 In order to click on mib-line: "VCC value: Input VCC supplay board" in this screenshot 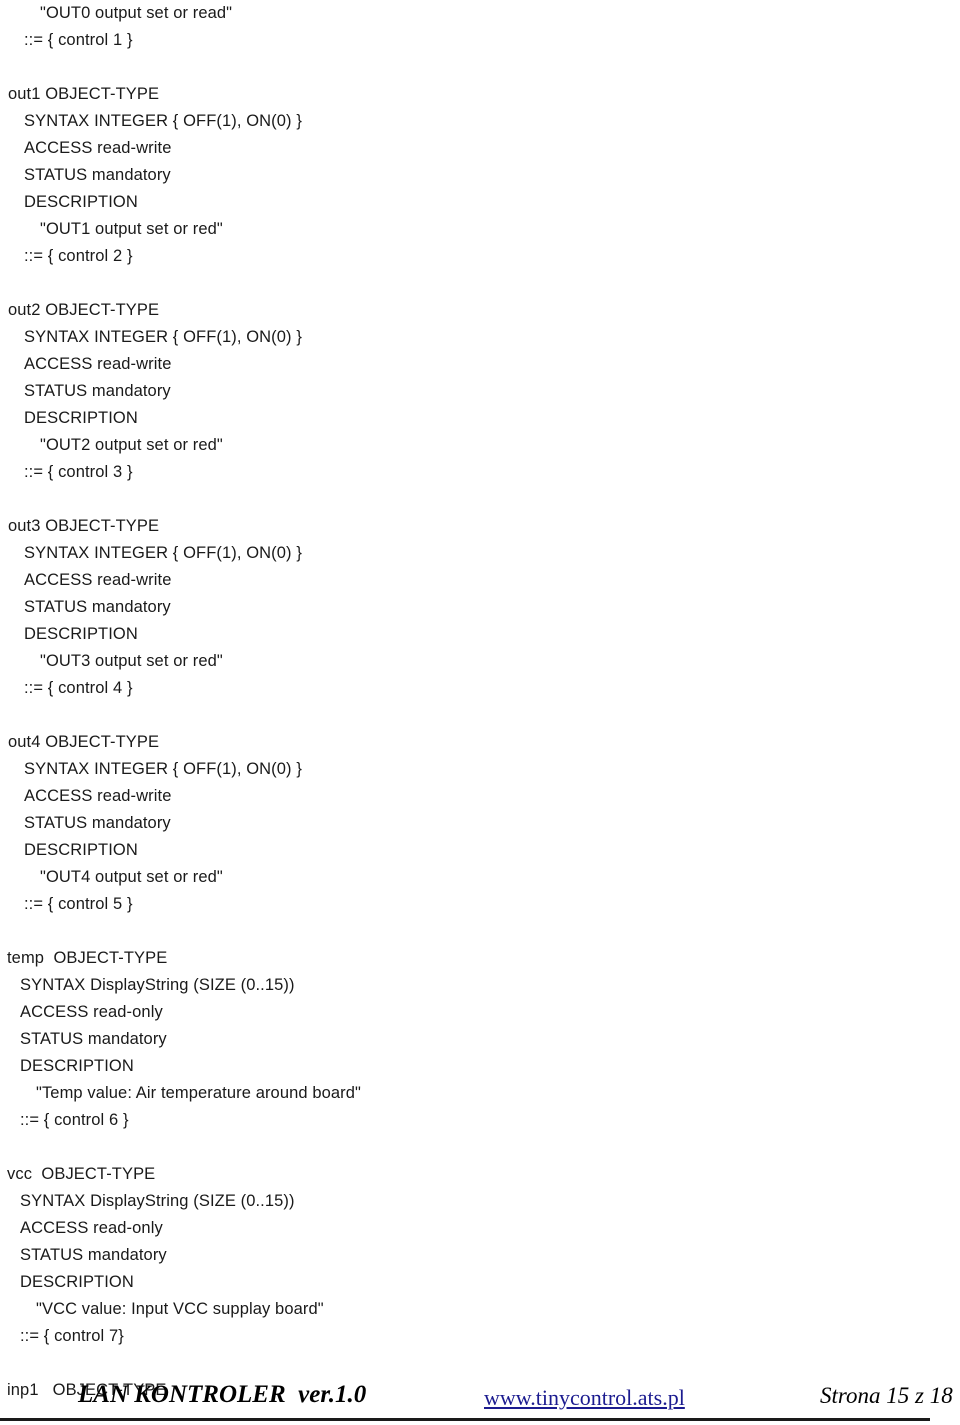, I will do `click(180, 1309)`.